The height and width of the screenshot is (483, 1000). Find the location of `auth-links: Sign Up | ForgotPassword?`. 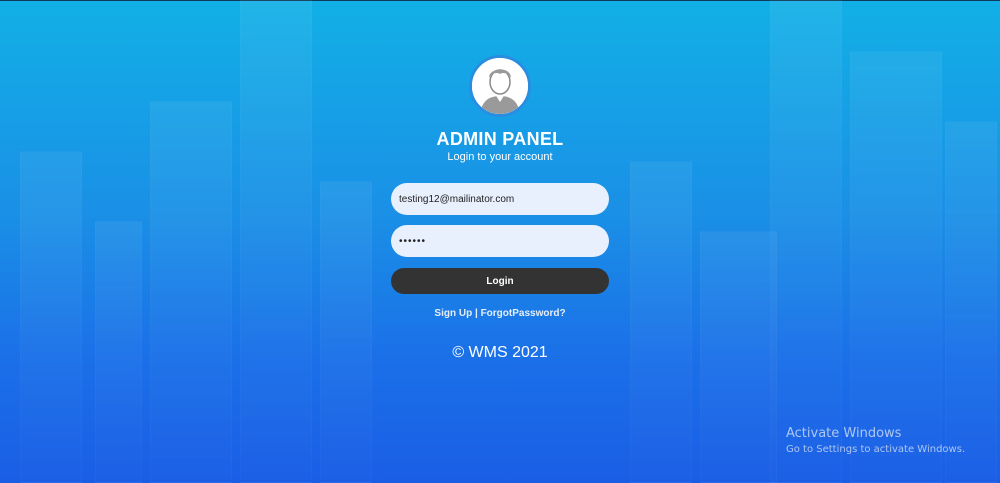

auth-links: Sign Up | ForgotPassword? is located at coordinates (500, 313).